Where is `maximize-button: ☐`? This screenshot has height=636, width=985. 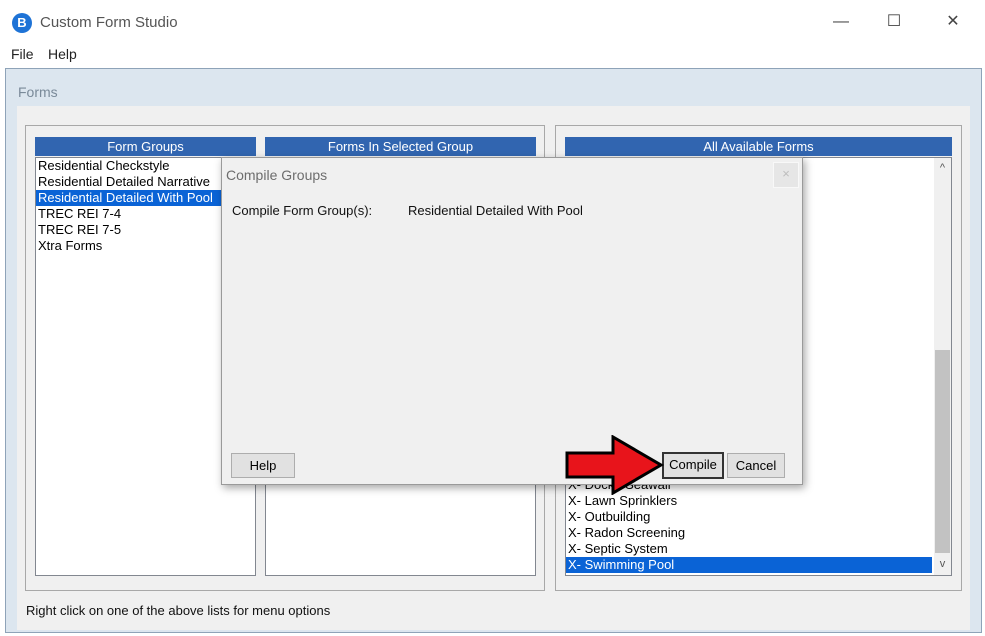 maximize-button: ☐ is located at coordinates (894, 22).